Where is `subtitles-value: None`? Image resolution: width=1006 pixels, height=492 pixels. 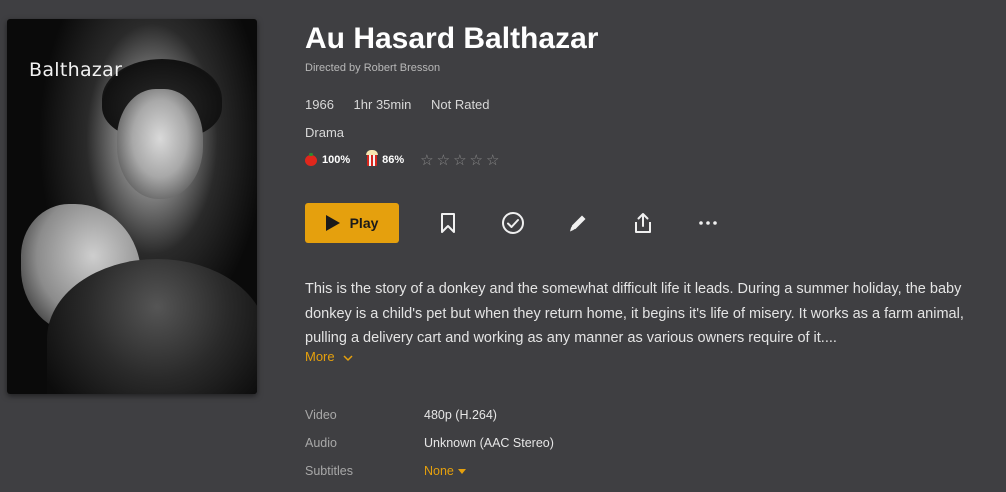 subtitles-value: None is located at coordinates (439, 471).